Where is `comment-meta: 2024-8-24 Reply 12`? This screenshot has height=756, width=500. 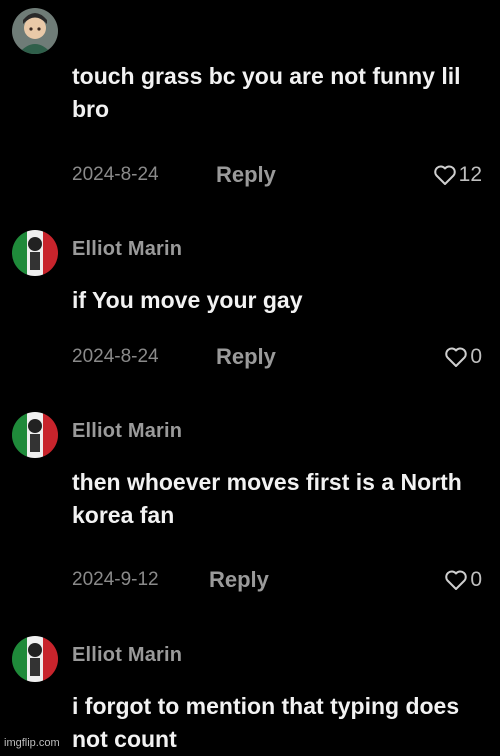
comment-meta: 2024-8-24 Reply 12 is located at coordinates (277, 175).